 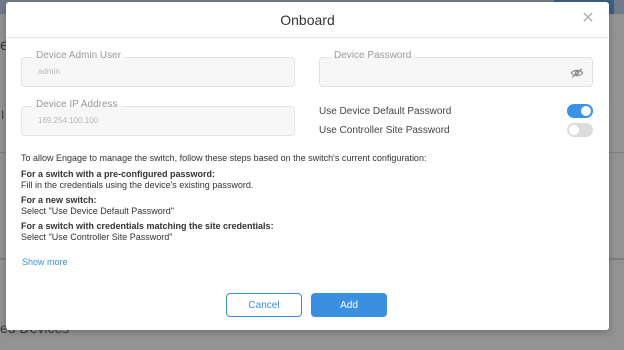 I want to click on instruction-heading: For a new switch:, so click(x=59, y=199).